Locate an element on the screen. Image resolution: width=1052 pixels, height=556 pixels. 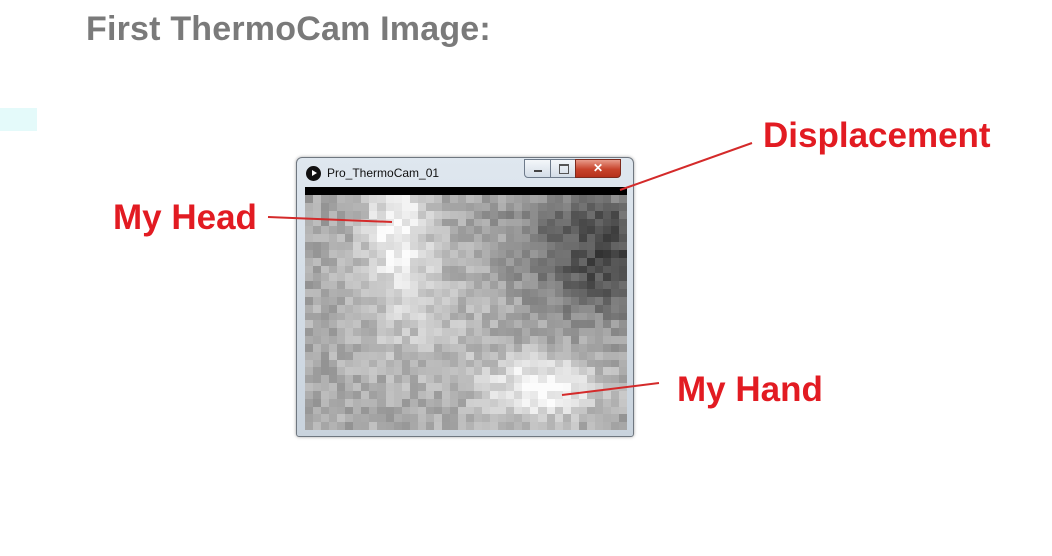
my-head-label: My Head is located at coordinates (185, 217).